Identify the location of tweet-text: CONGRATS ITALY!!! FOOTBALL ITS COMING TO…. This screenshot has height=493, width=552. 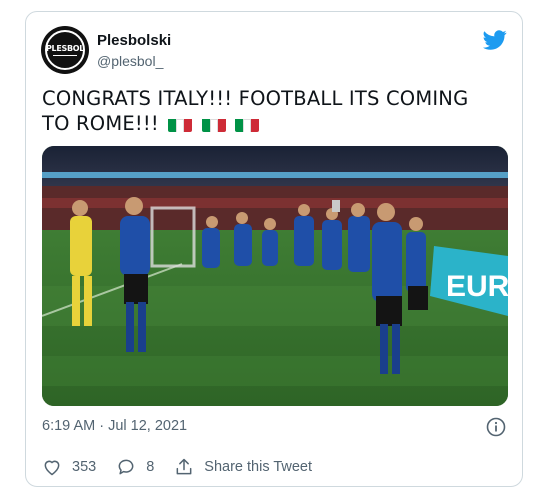
(272, 111).